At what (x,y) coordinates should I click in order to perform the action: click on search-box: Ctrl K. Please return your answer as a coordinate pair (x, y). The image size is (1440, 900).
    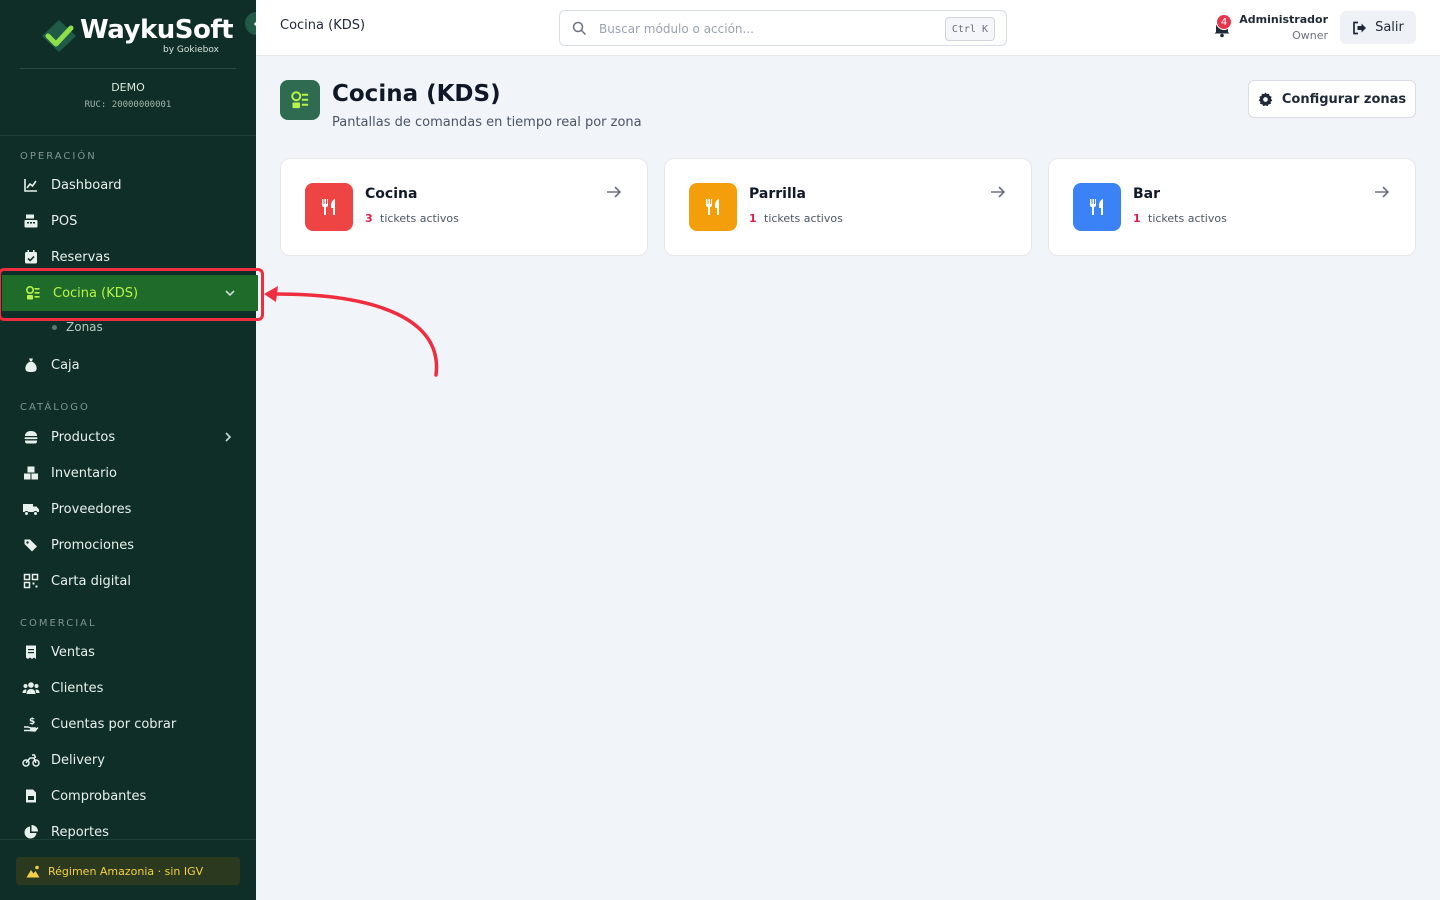
    Looking at the image, I should click on (783, 28).